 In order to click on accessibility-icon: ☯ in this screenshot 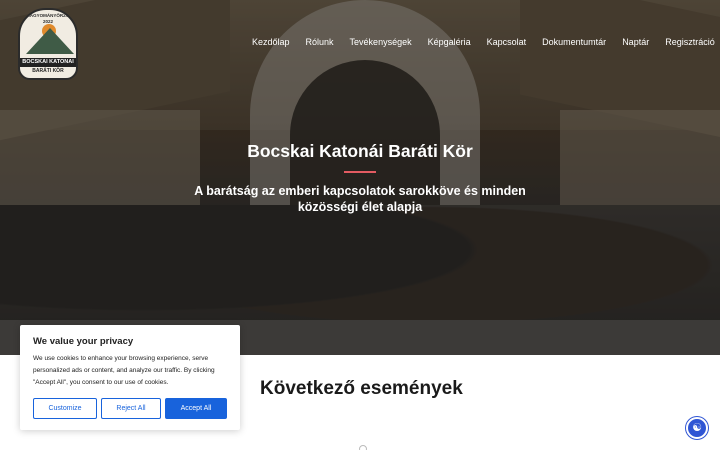, I will do `click(697, 428)`.